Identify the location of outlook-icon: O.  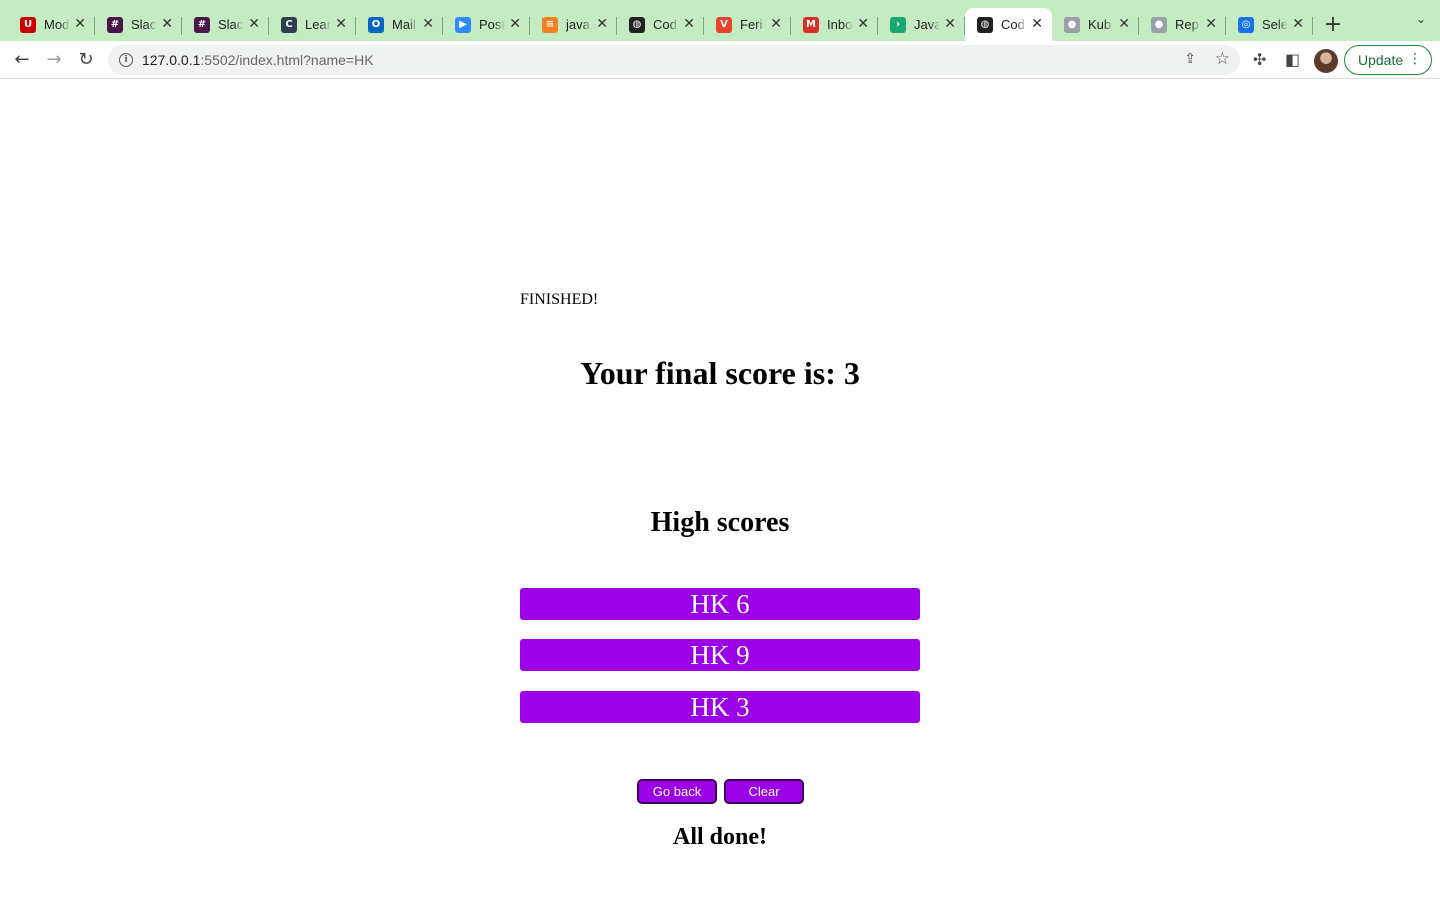
(376, 24).